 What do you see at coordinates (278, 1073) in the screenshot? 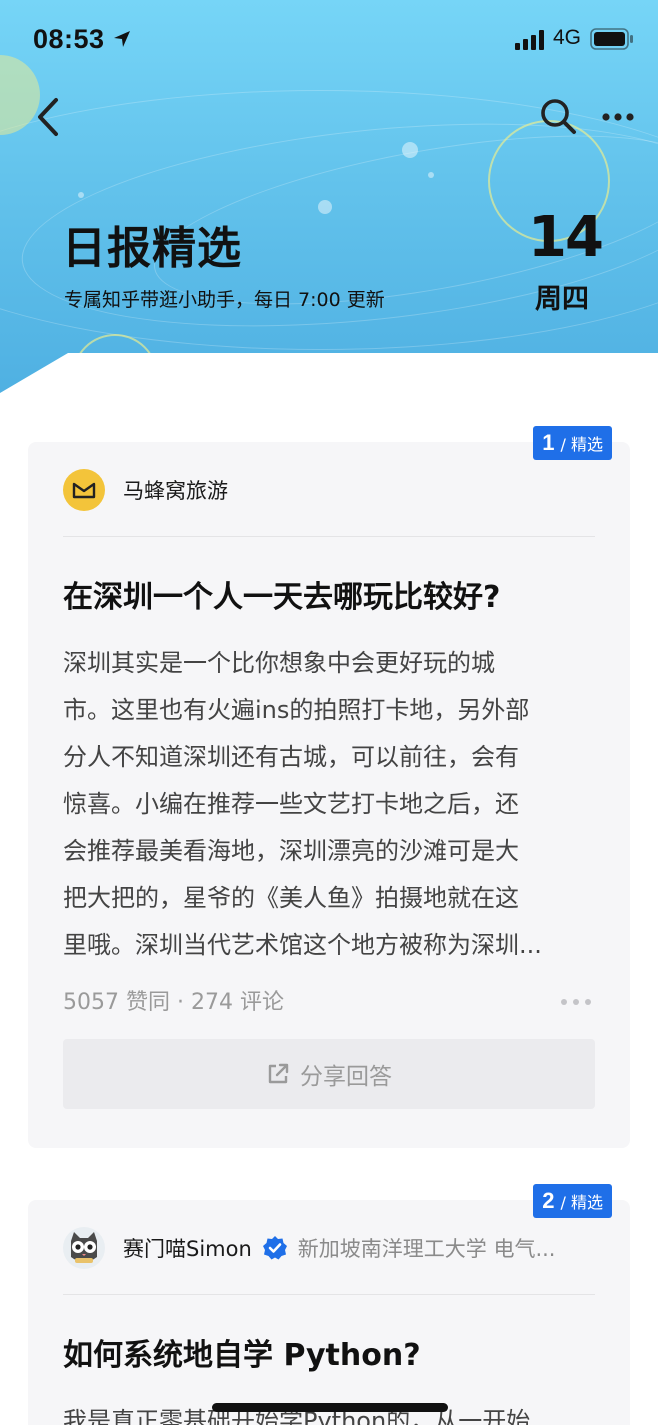
I see `share-external-icon` at bounding box center [278, 1073].